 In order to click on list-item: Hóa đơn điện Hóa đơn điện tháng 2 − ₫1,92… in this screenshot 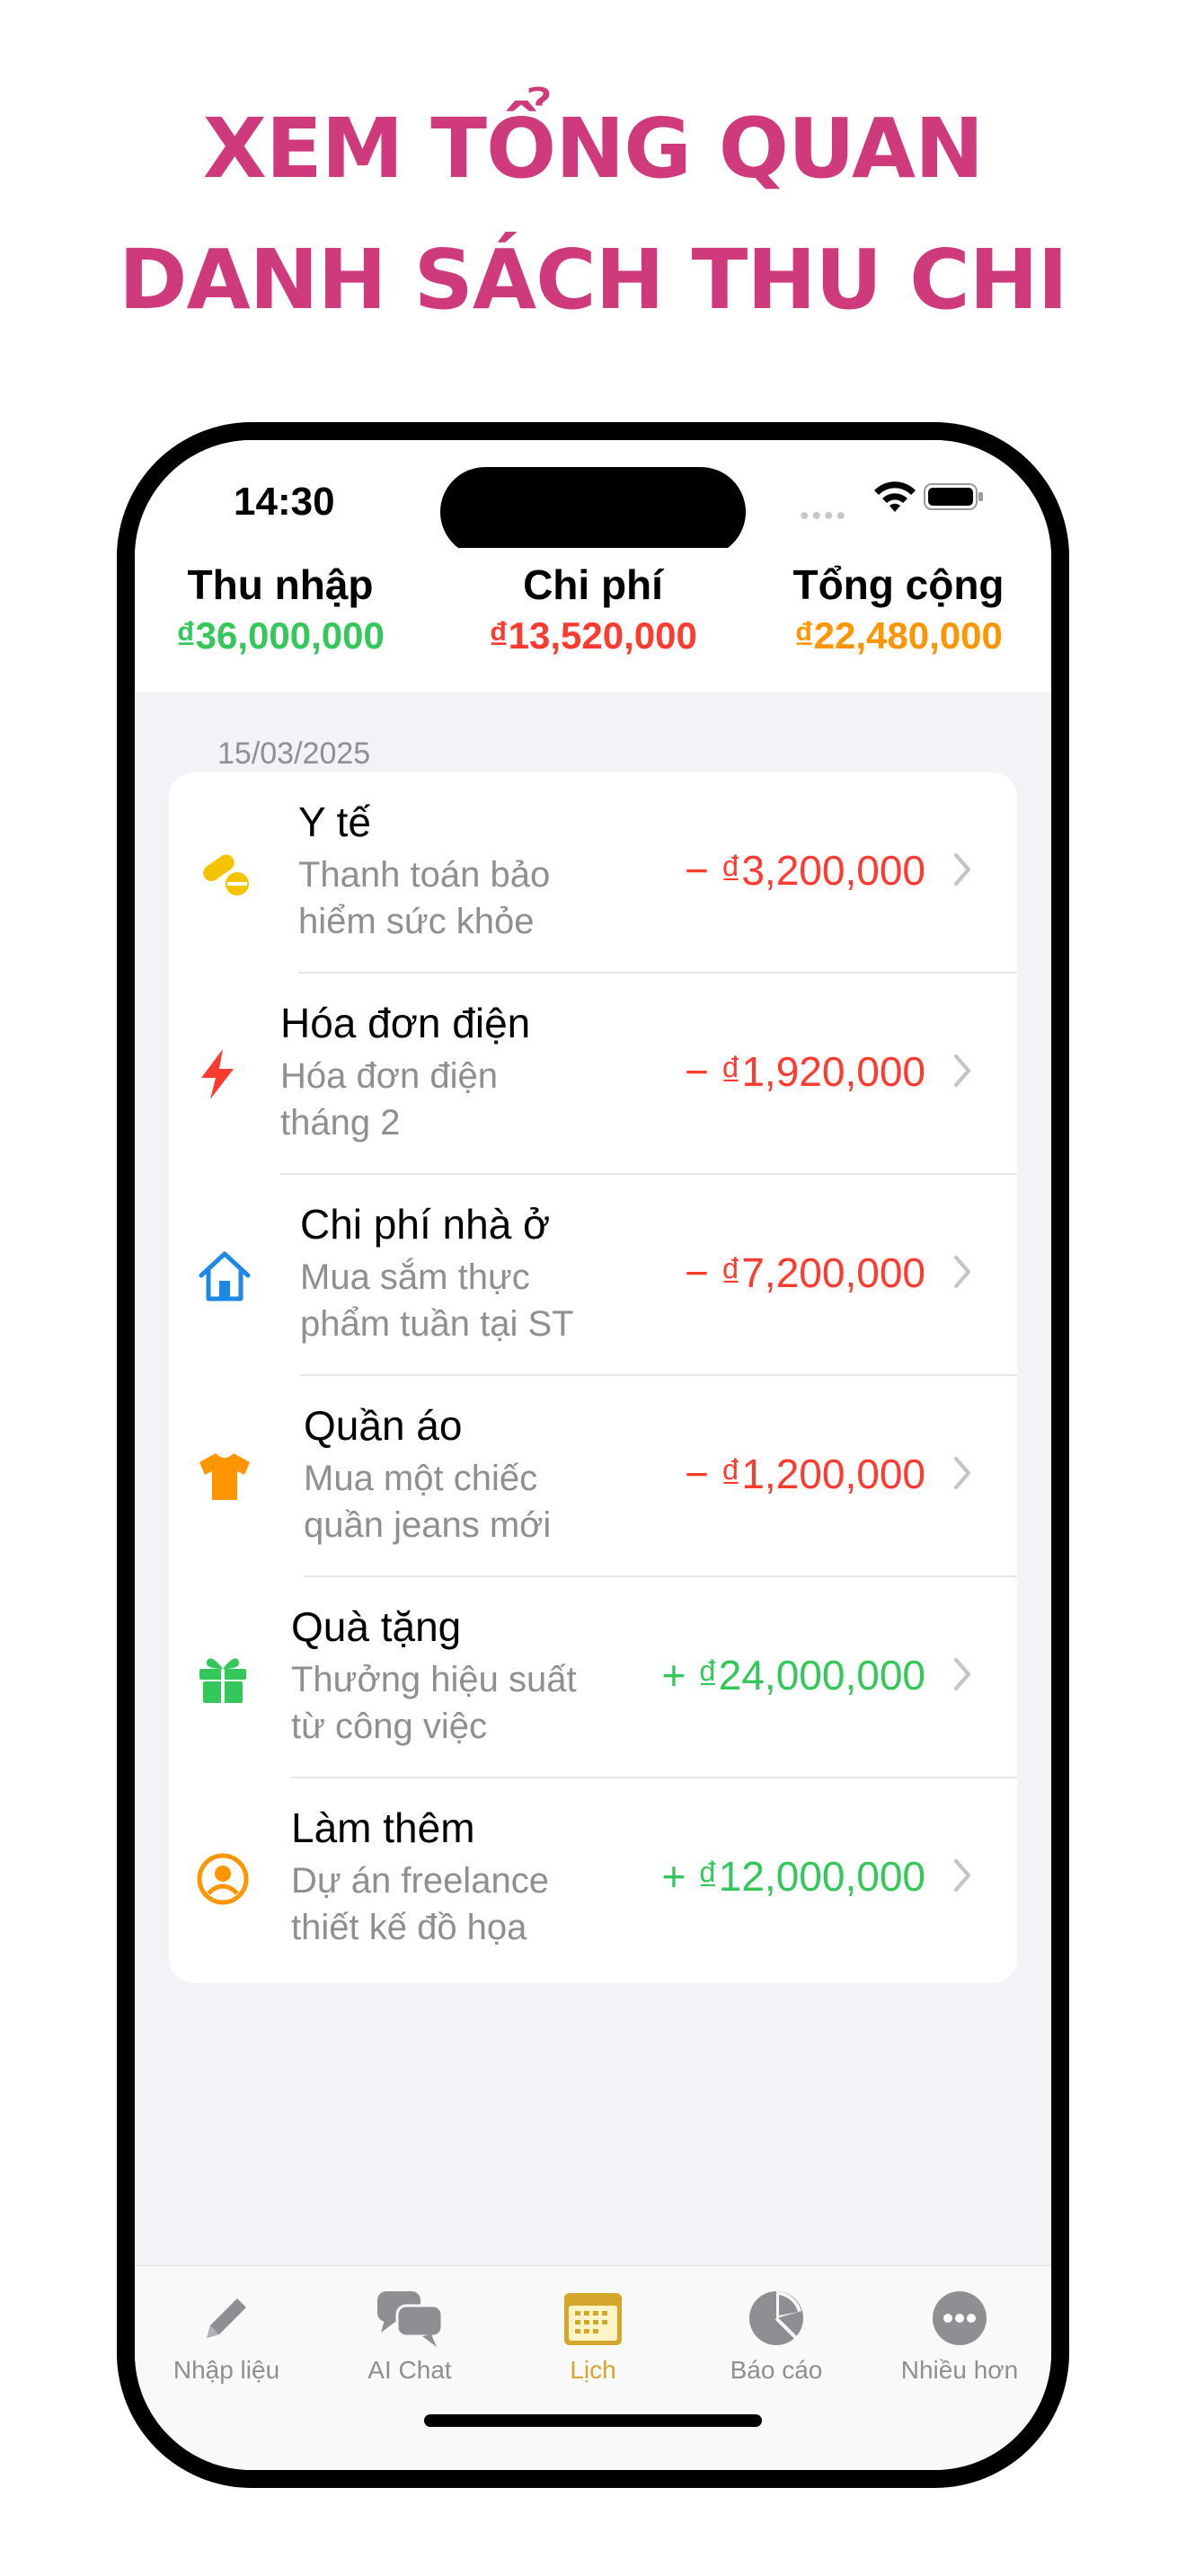, I will do `click(593, 1074)`.